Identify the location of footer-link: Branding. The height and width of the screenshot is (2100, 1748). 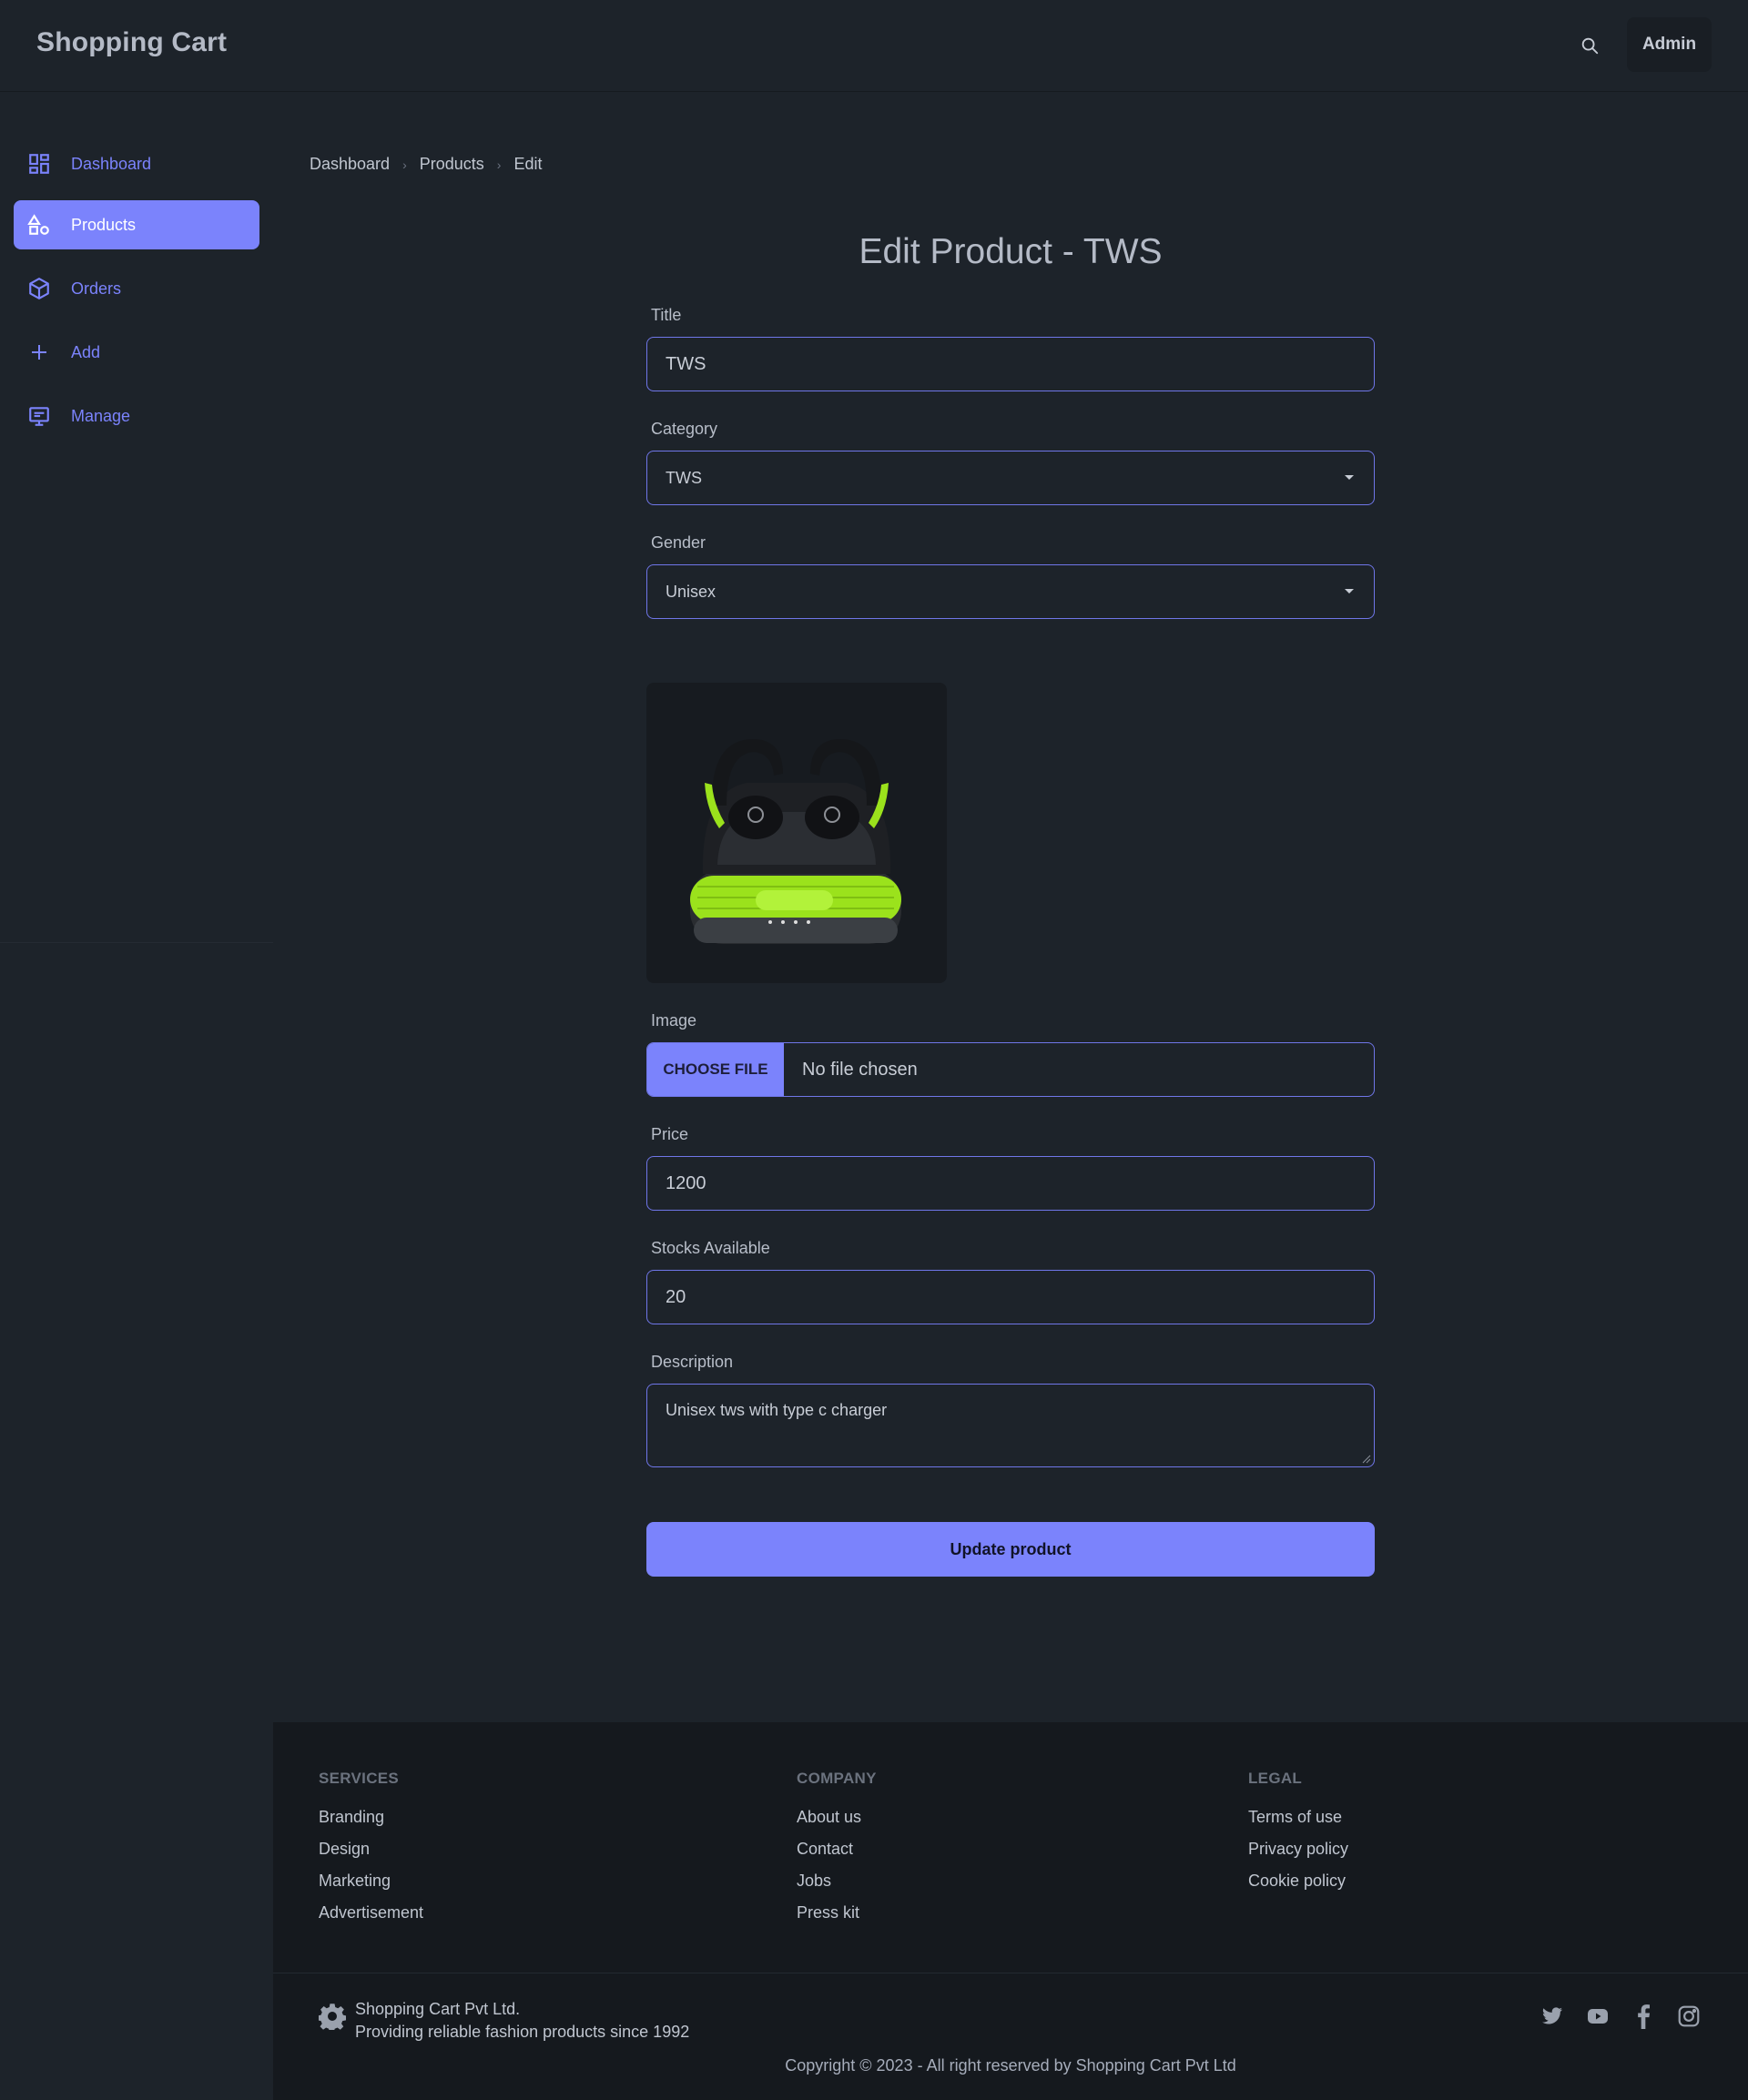
(371, 1824).